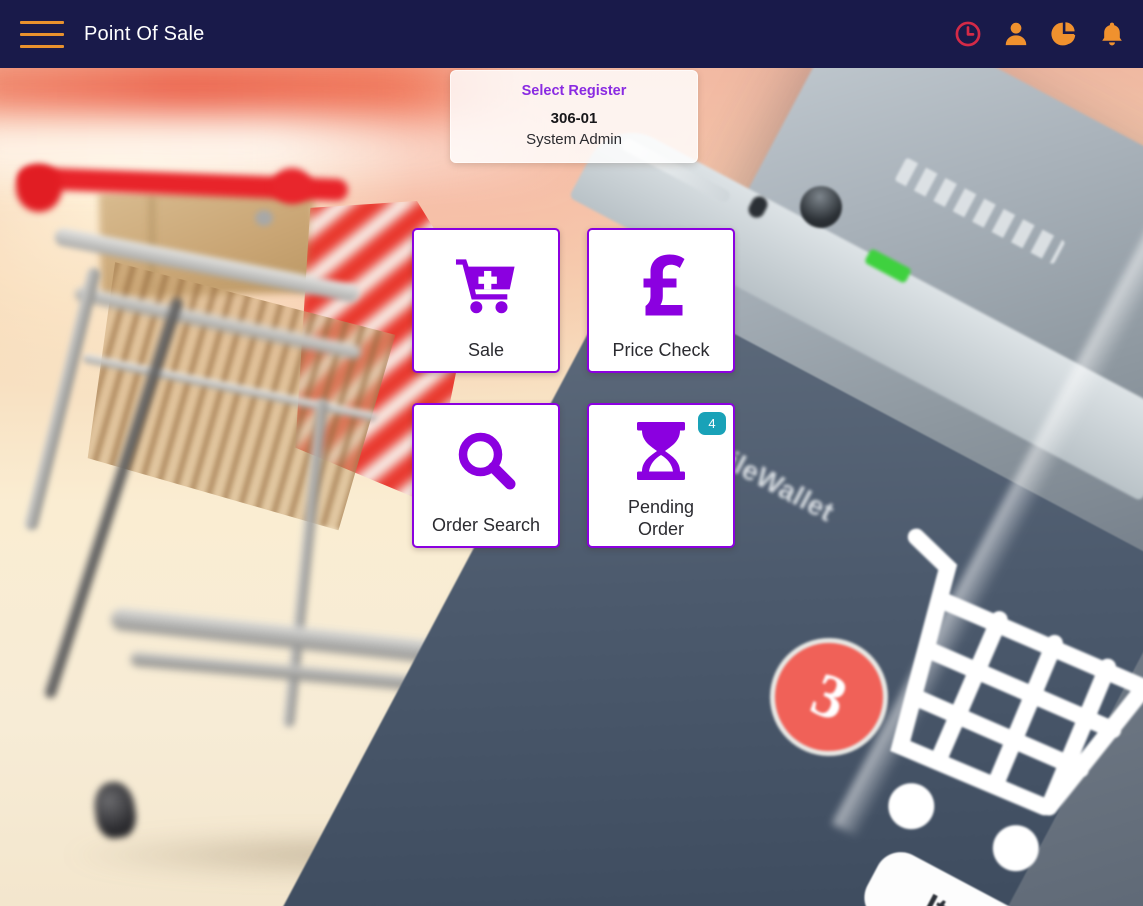 Image resolution: width=1143 pixels, height=906 pixels. Describe the element at coordinates (1064, 34) in the screenshot. I see `pie-chart-icon` at that location.